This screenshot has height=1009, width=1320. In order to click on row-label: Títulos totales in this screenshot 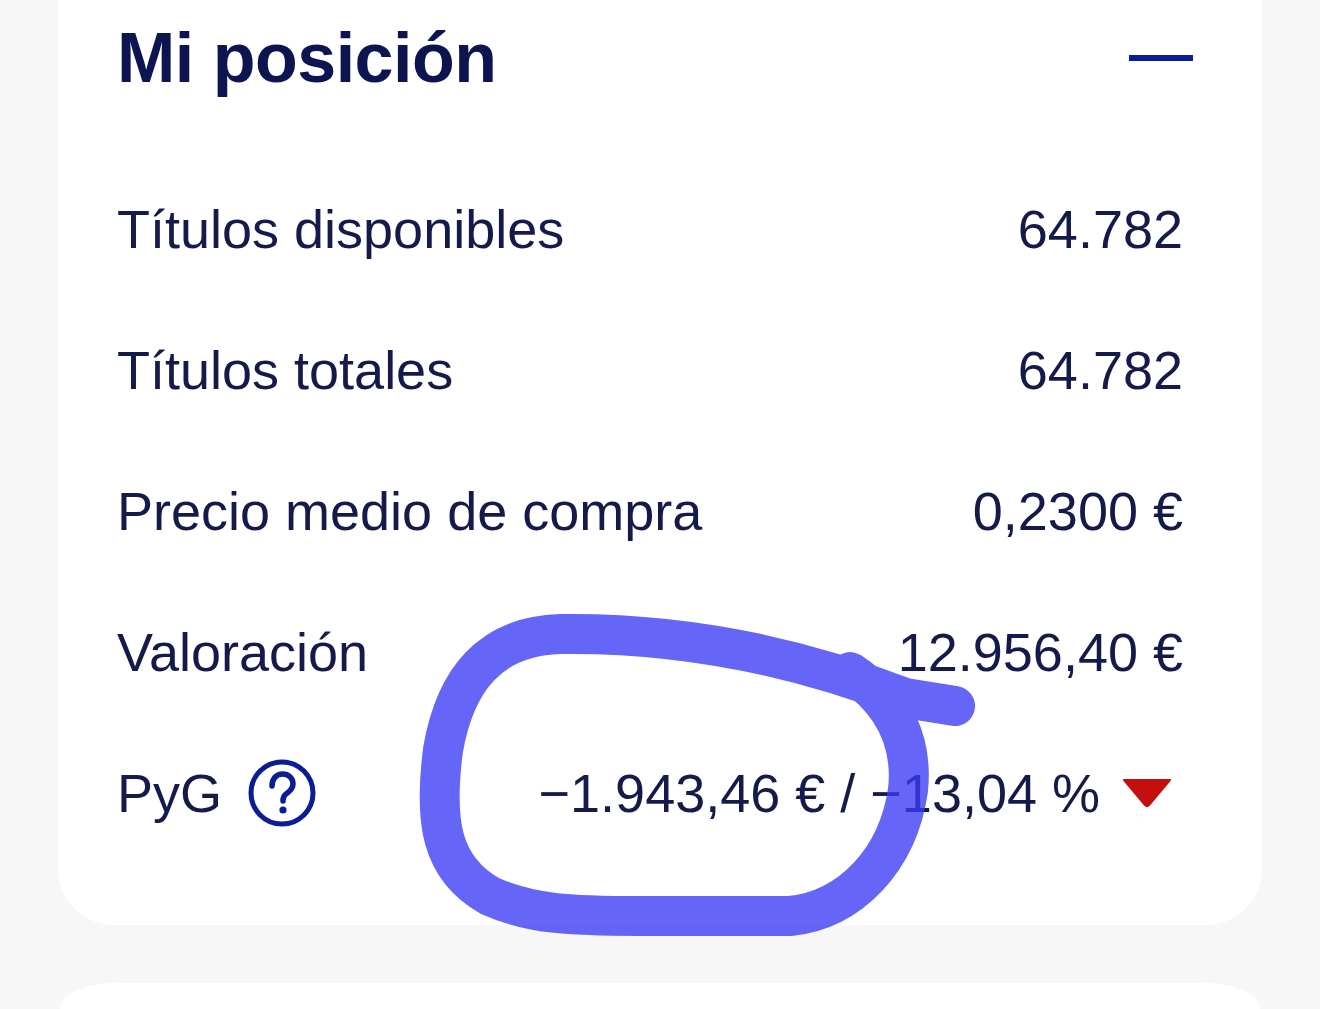, I will do `click(285, 370)`.